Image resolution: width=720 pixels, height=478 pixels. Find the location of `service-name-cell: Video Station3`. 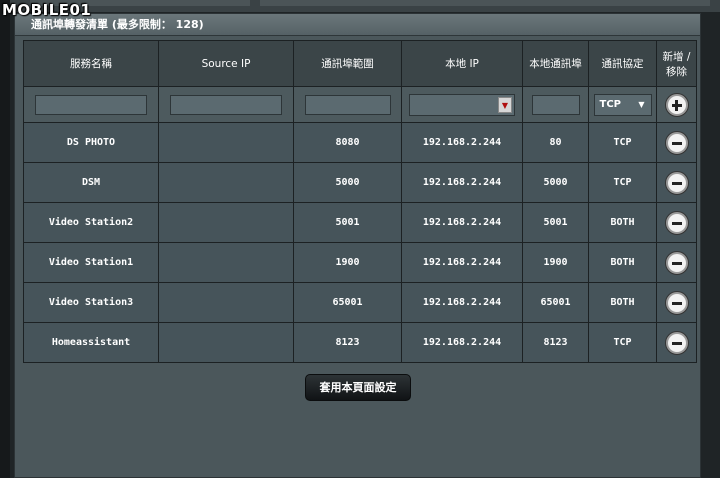

service-name-cell: Video Station3 is located at coordinates (91, 302).